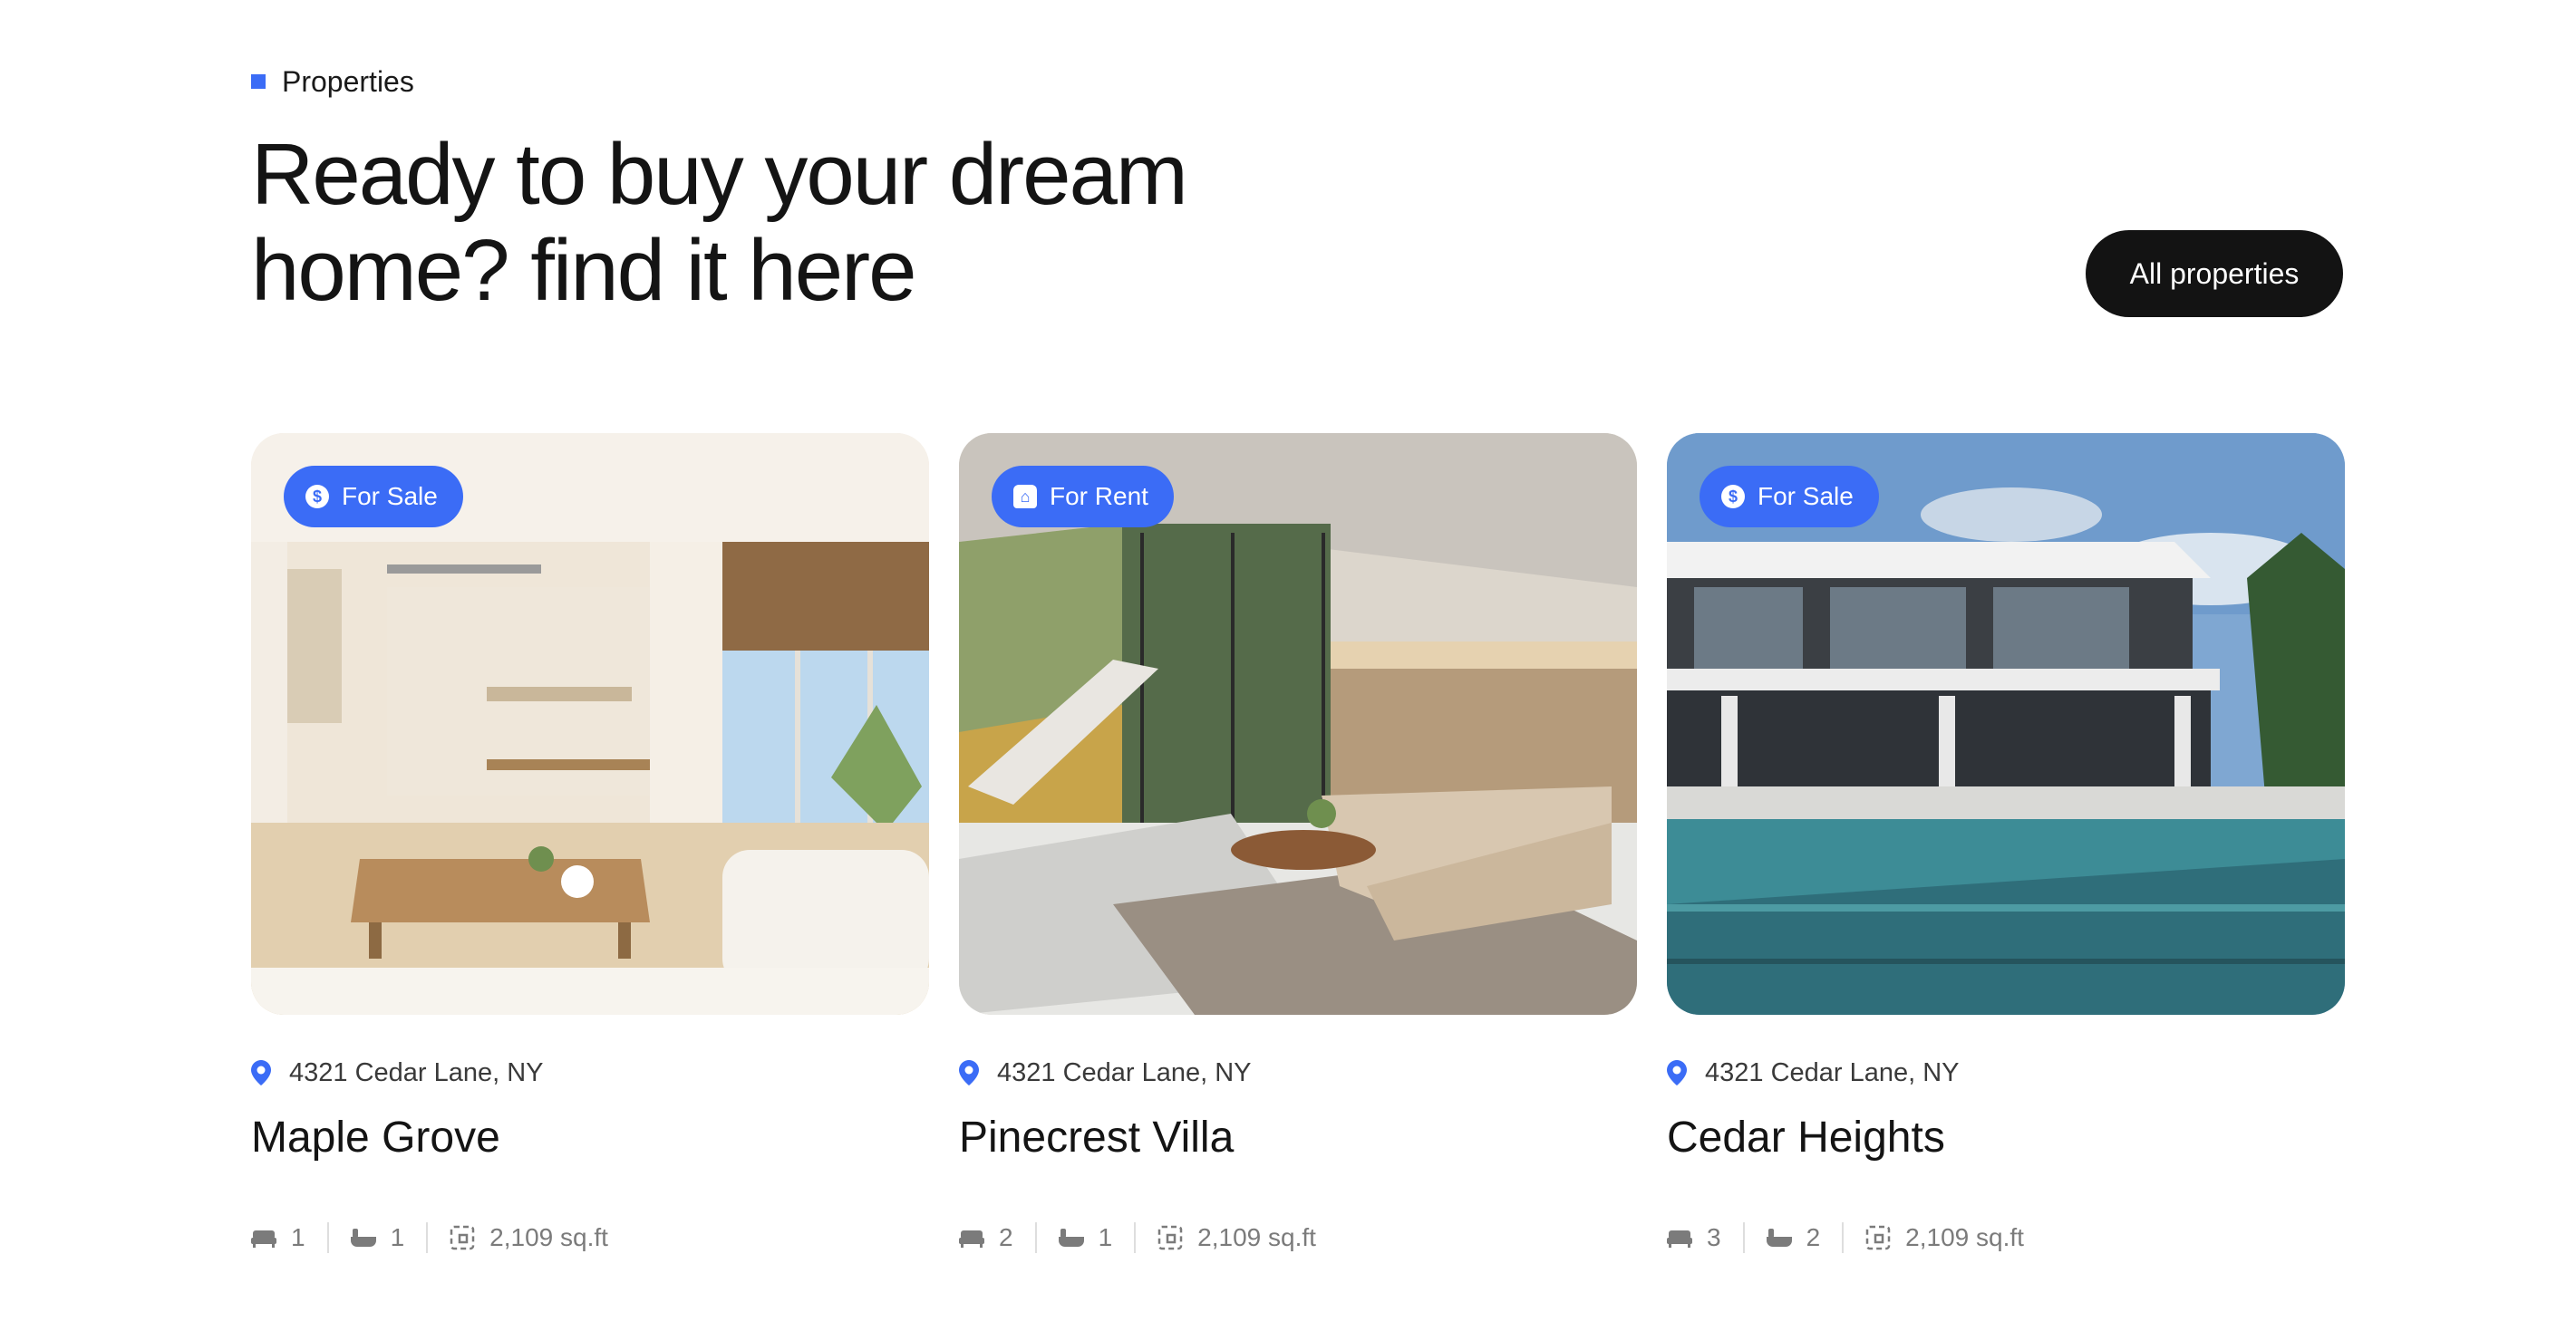 The width and height of the screenshot is (2576, 1341). I want to click on beds-spec: 1, so click(278, 1238).